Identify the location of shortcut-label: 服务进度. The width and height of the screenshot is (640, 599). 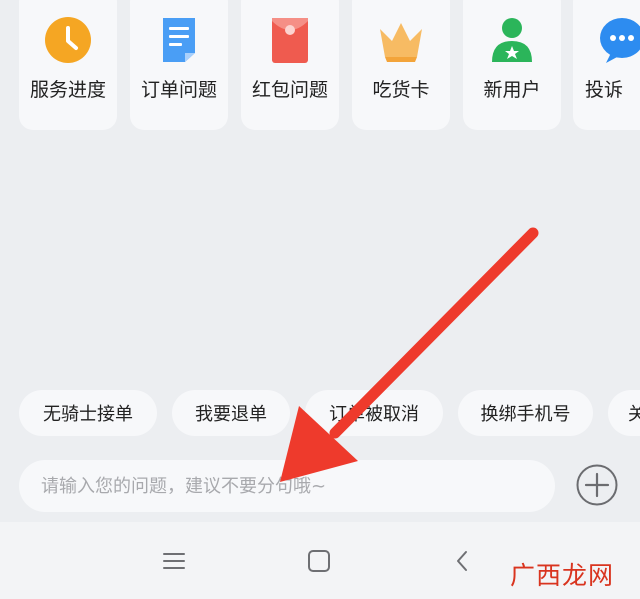
(67, 90).